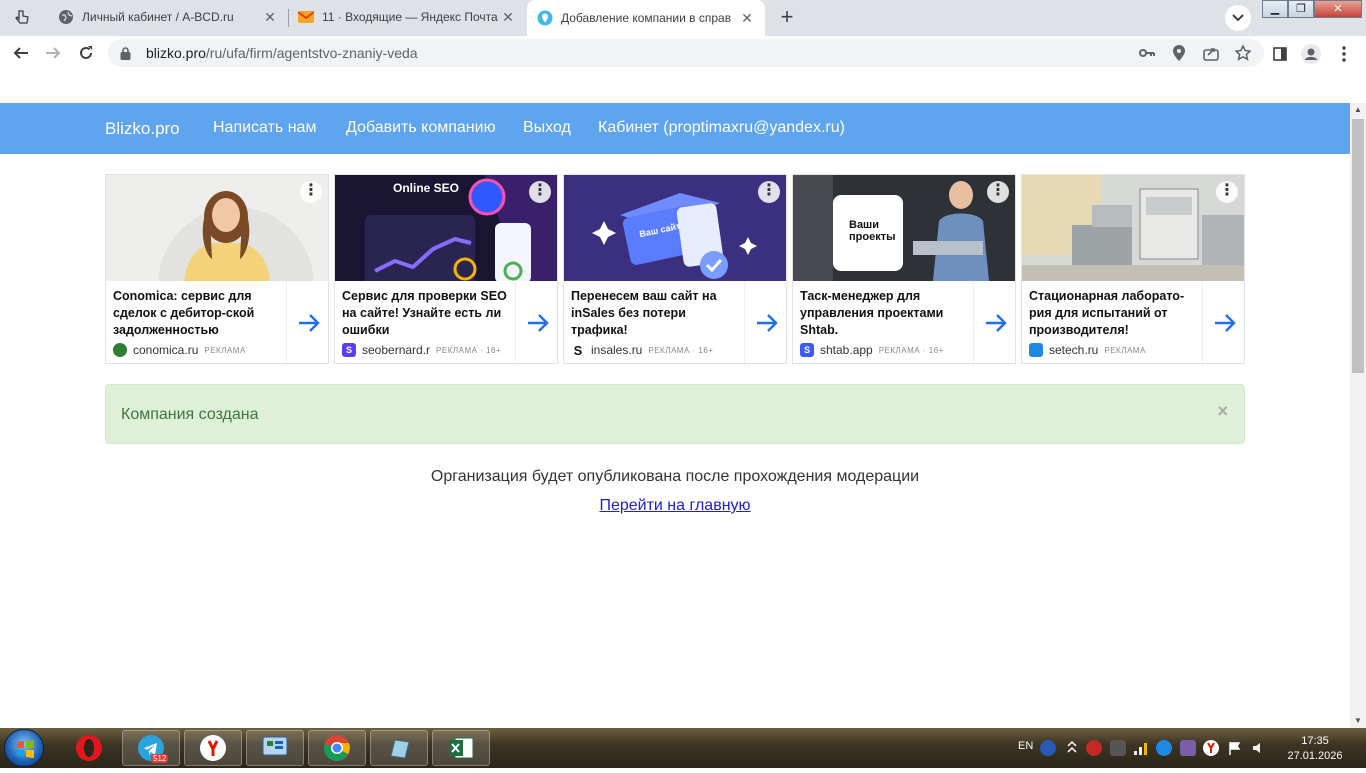  I want to click on usb-tray-icon, so click(1118, 748).